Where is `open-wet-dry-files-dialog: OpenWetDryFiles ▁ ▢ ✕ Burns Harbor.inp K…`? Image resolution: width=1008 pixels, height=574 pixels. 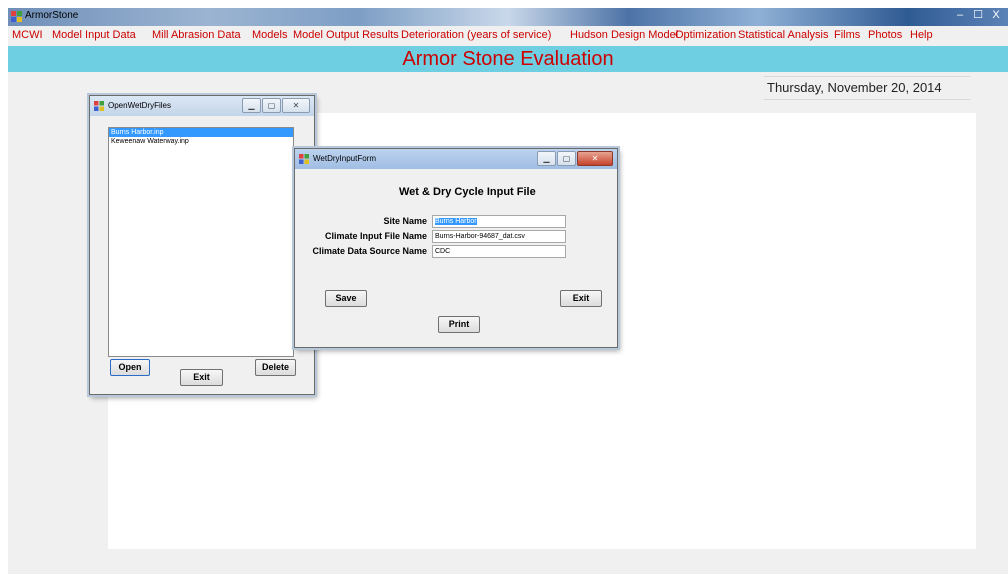 open-wet-dry-files-dialog: OpenWetDryFiles ▁ ▢ ✕ Burns Harbor.inp K… is located at coordinates (202, 245).